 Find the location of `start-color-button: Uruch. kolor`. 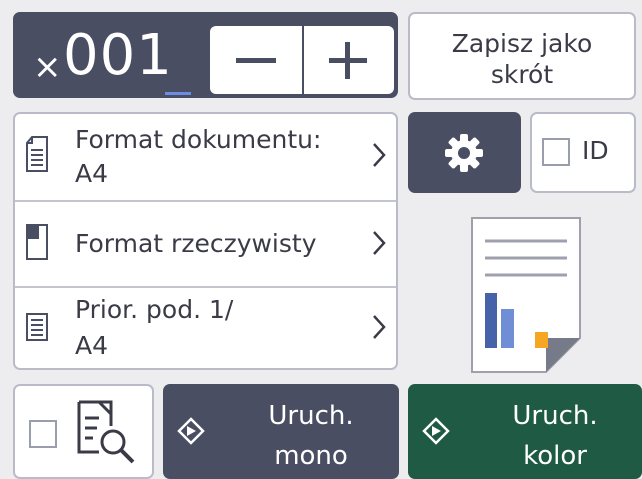

start-color-button: Uruch. kolor is located at coordinates (525, 431).